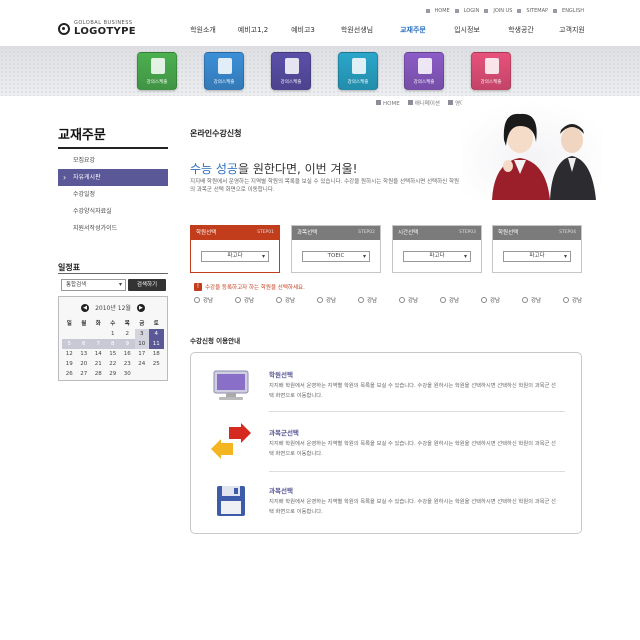 This screenshot has height=640, width=640. I want to click on utility-nav: HOME LOGIN JOIN US SITEMAP ENGLISH, so click(504, 11).